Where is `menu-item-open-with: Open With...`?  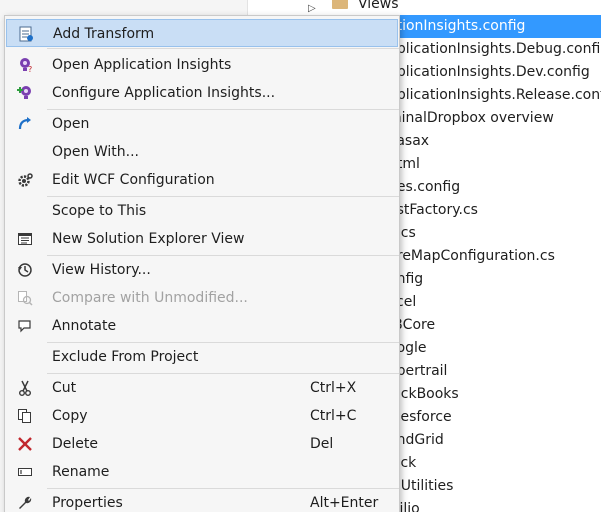
menu-item-open-with: Open With... is located at coordinates (202, 152).